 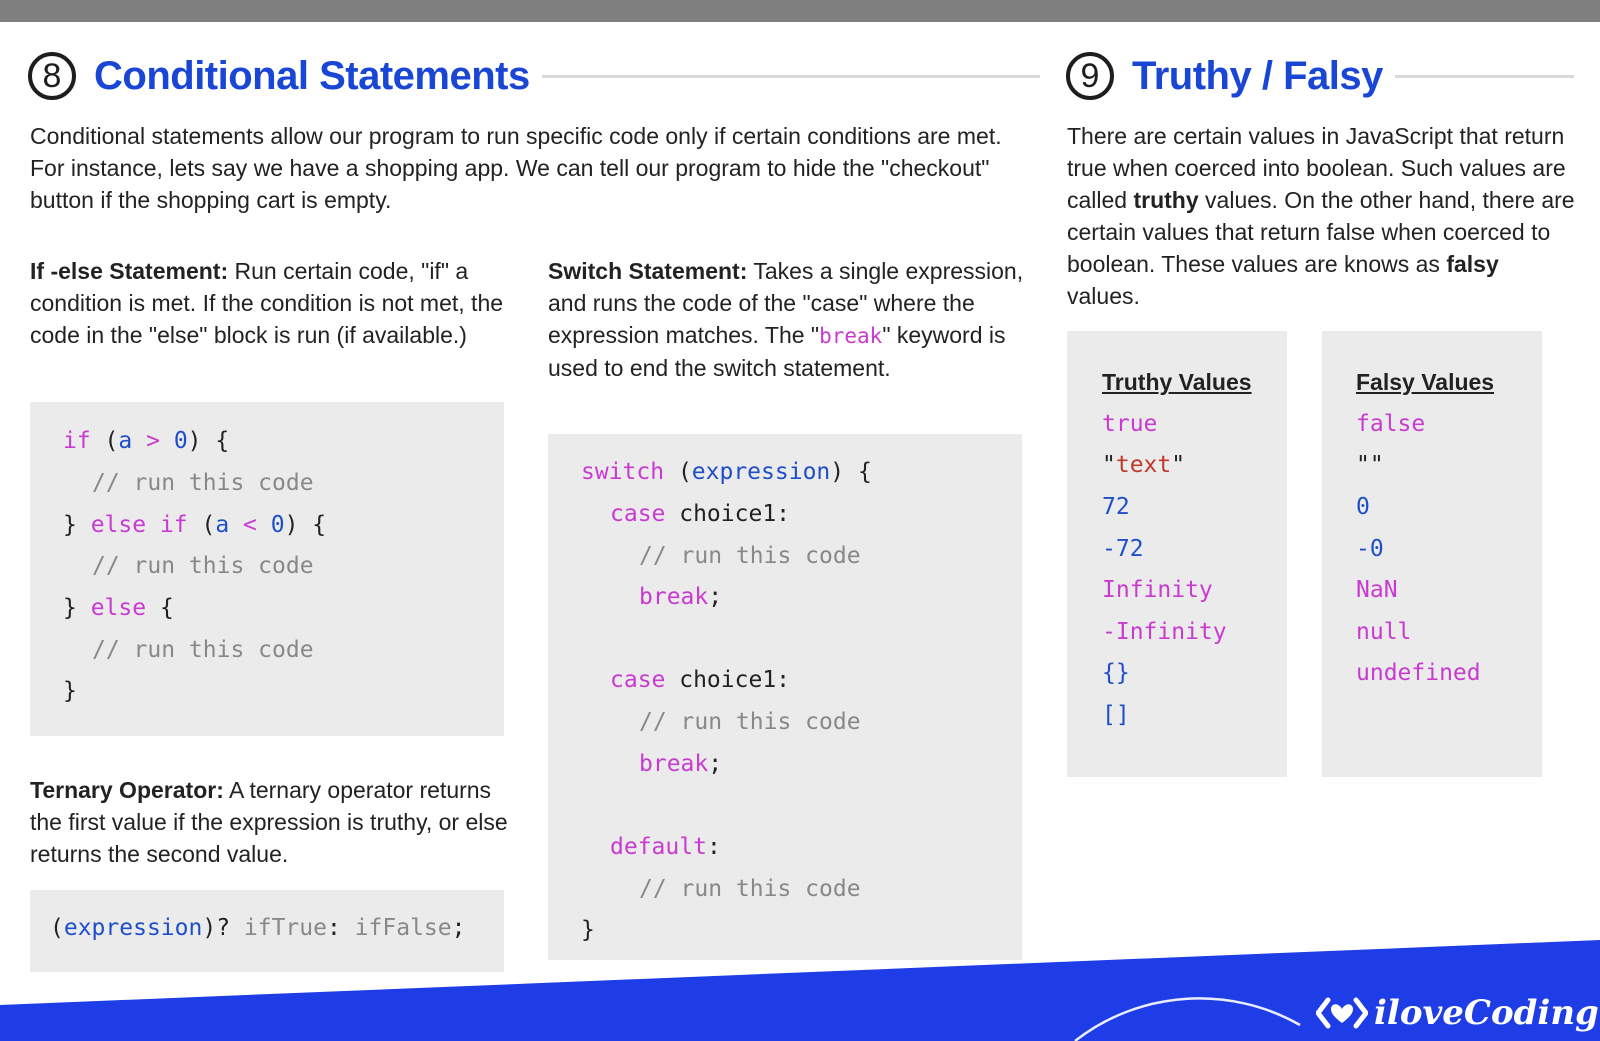 I want to click on truthy-value: [], so click(x=1116, y=715).